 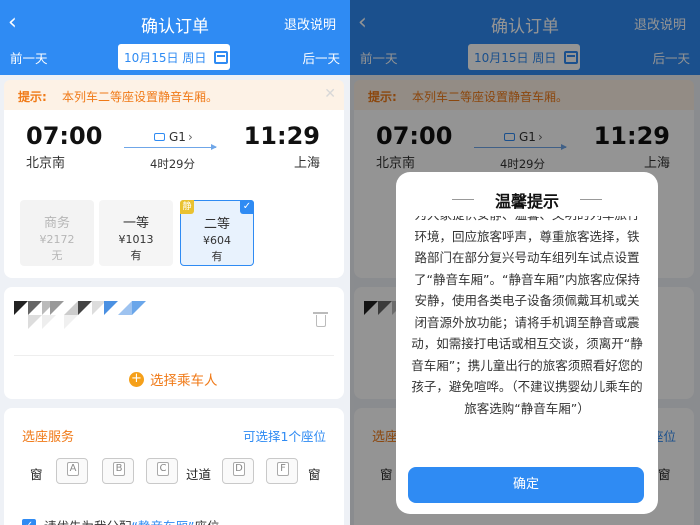 What do you see at coordinates (526, 485) in the screenshot?
I see `confirm-button: 确定` at bounding box center [526, 485].